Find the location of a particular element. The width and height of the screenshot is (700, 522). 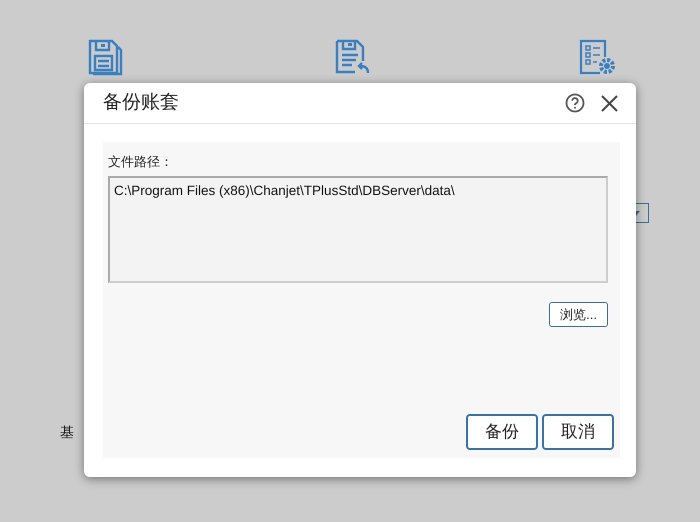

path-field: C:\Program Files (x86)\Chanjet\TPlusStd\DBServer\data\ is located at coordinates (358, 229).